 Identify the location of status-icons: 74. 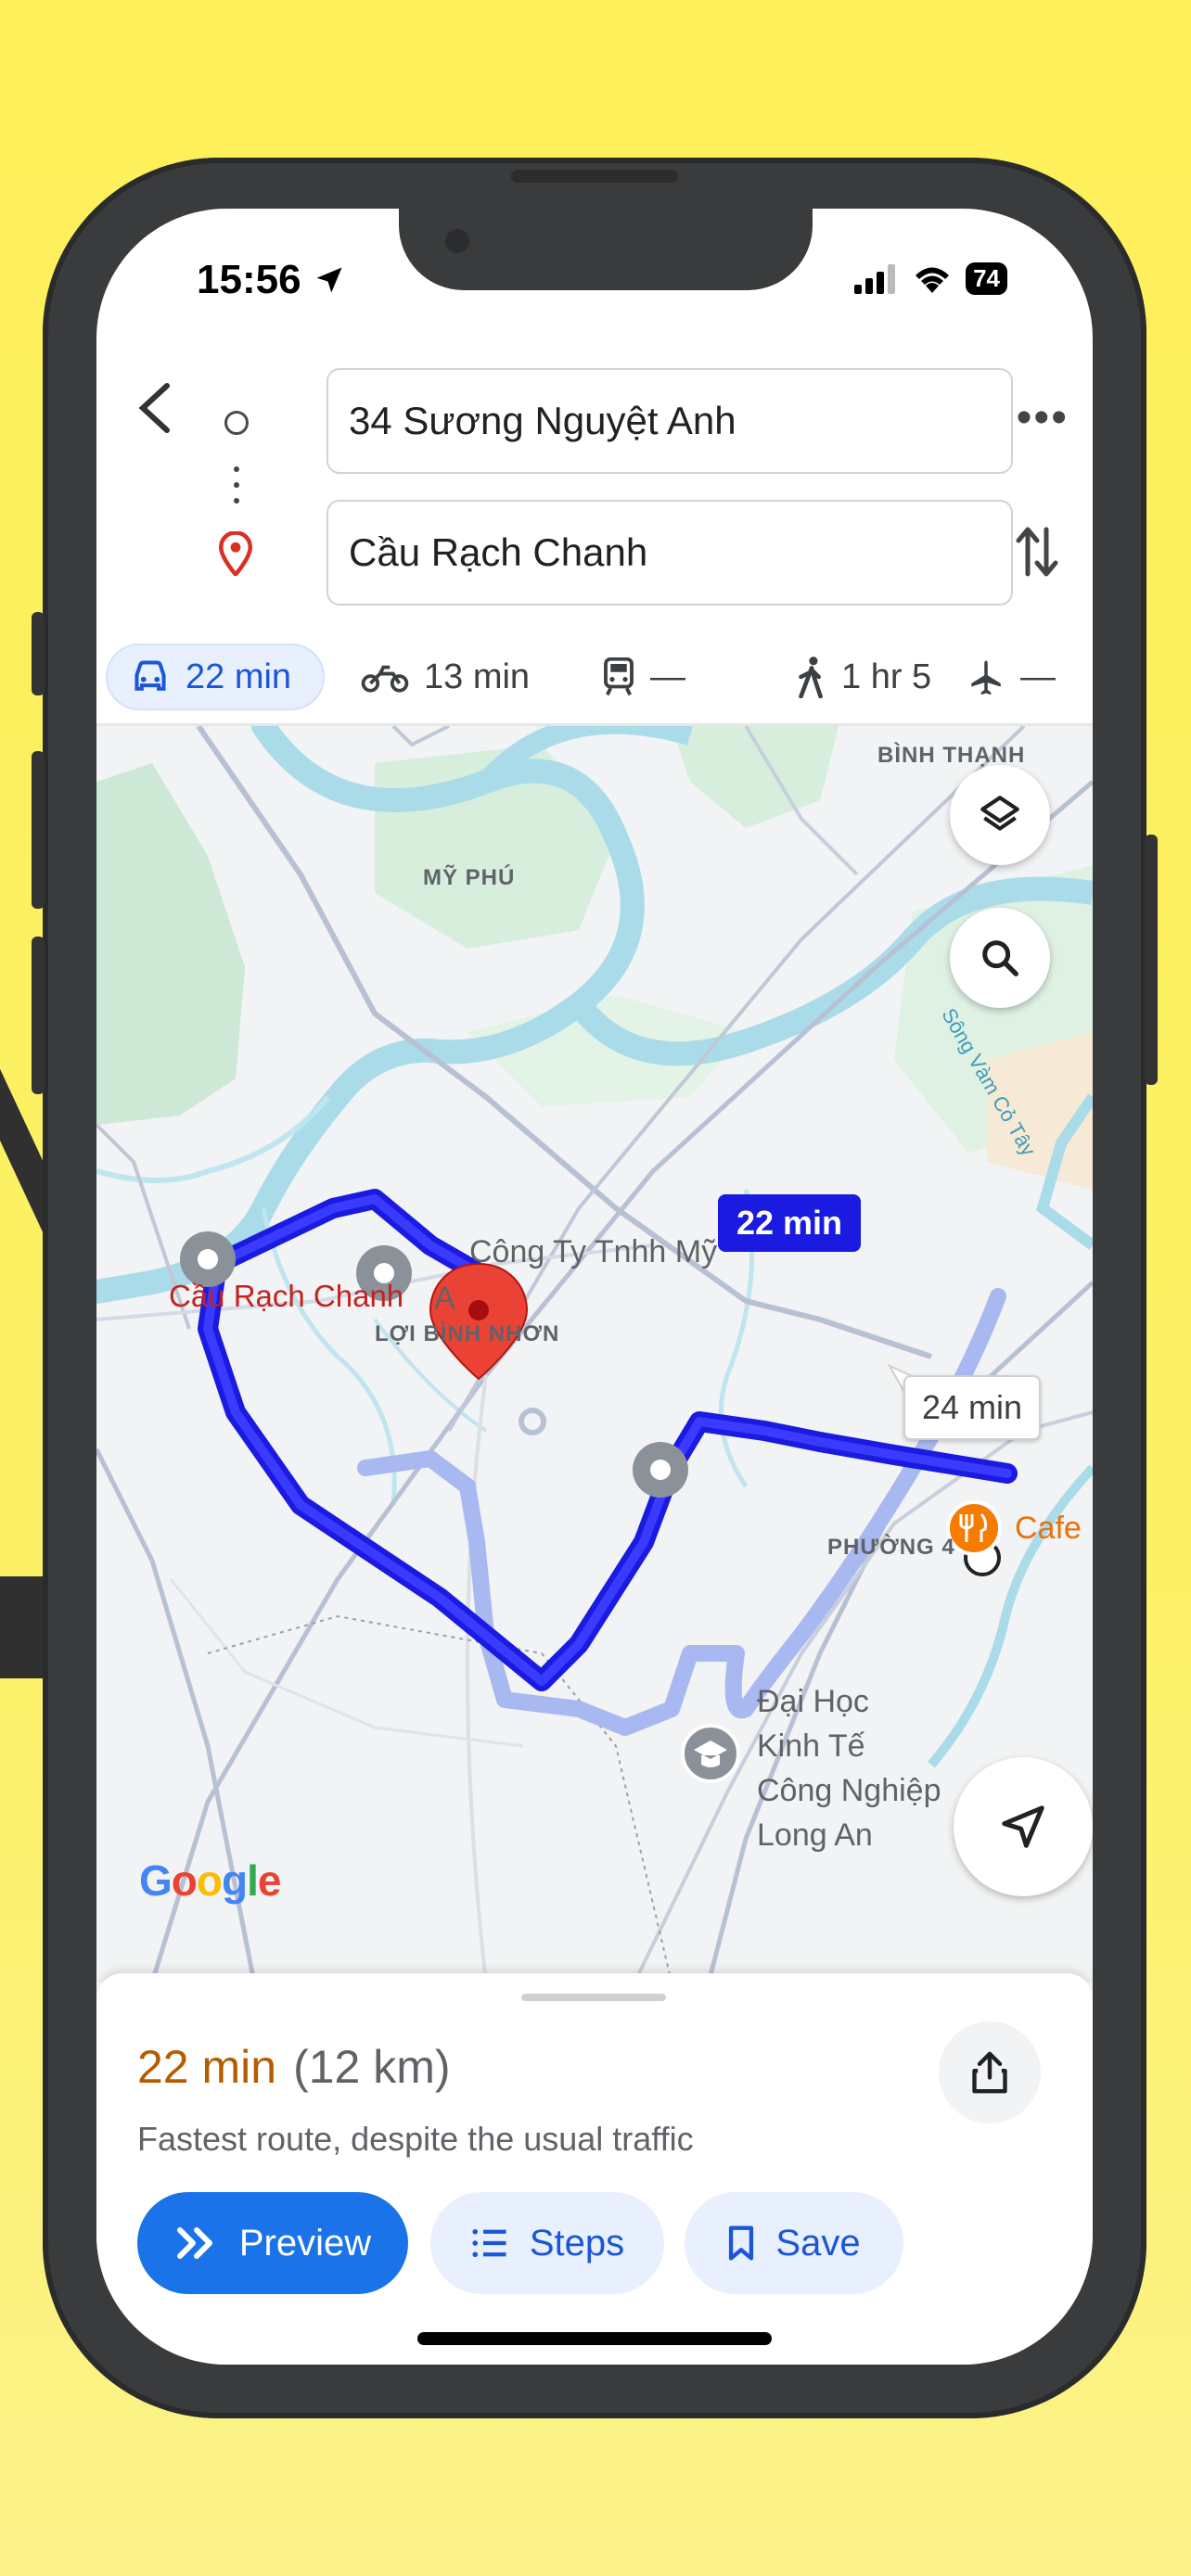
(931, 278).